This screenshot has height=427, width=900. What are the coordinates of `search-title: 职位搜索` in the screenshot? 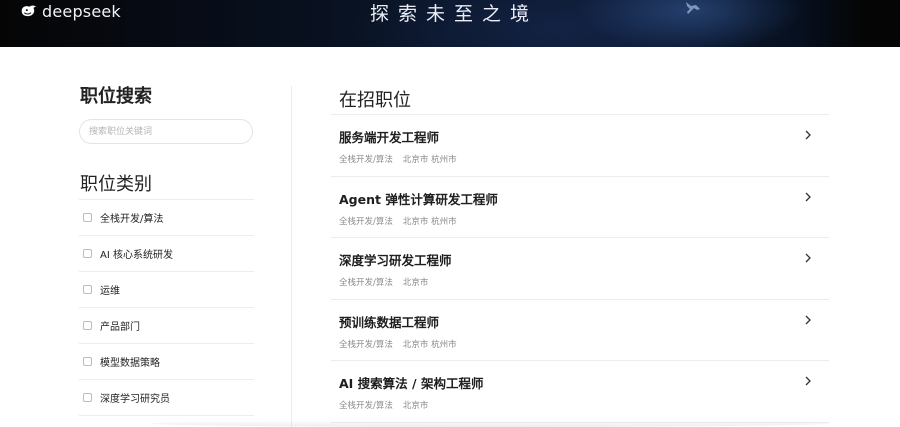 It's located at (116, 96).